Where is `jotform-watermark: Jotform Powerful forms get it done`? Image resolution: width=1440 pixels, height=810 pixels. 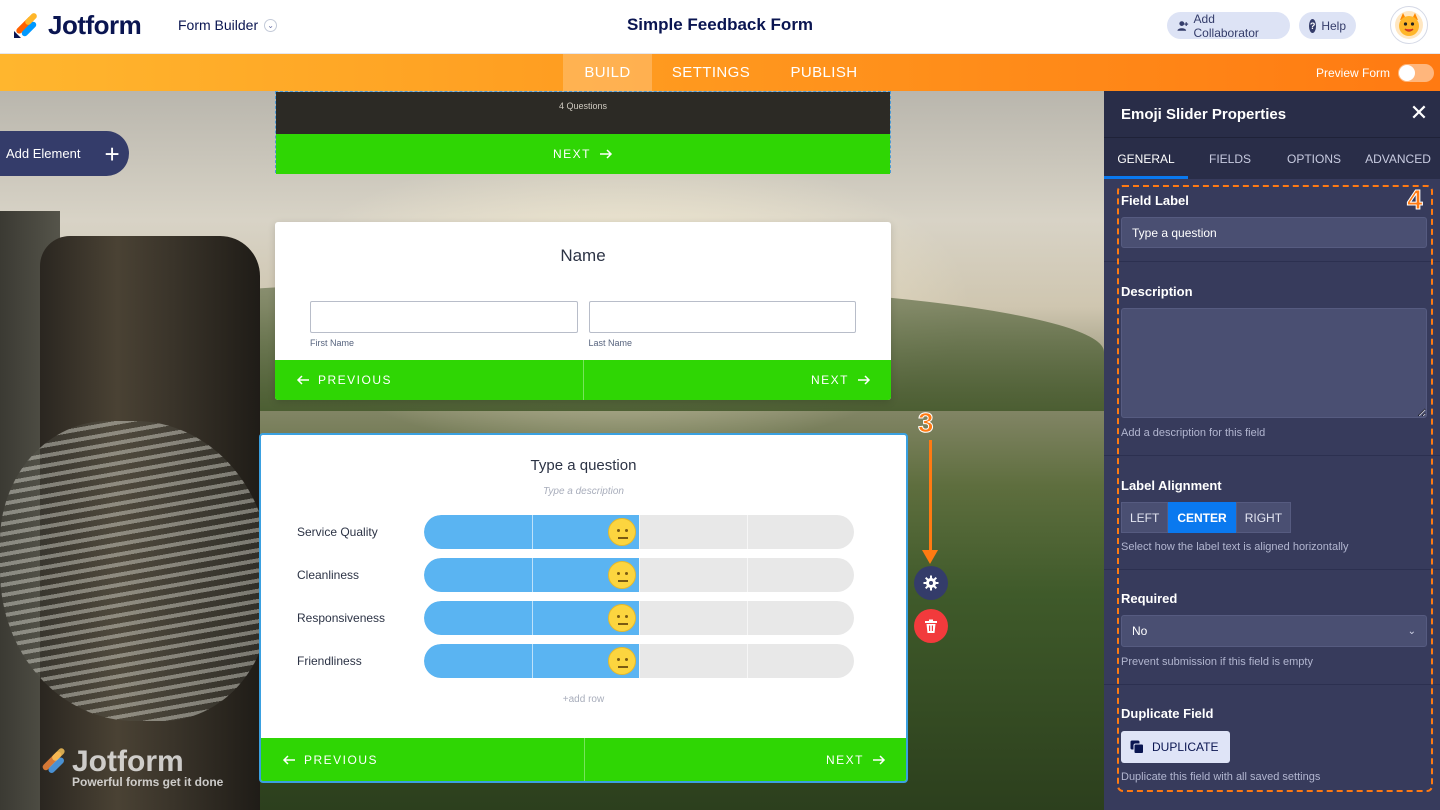 jotform-watermark: Jotform Powerful forms get it done is located at coordinates (130, 767).